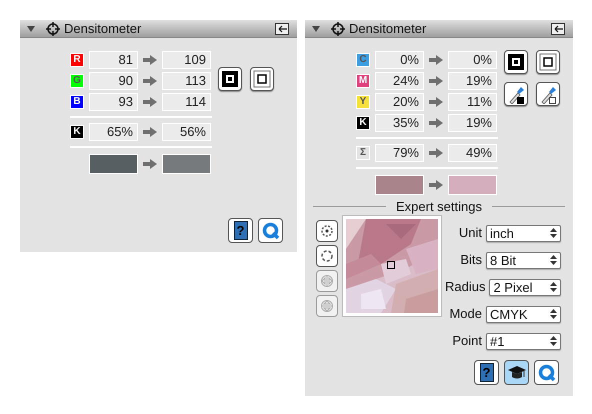  Describe the element at coordinates (186, 132) in the screenshot. I see `value-field: 56%` at that location.